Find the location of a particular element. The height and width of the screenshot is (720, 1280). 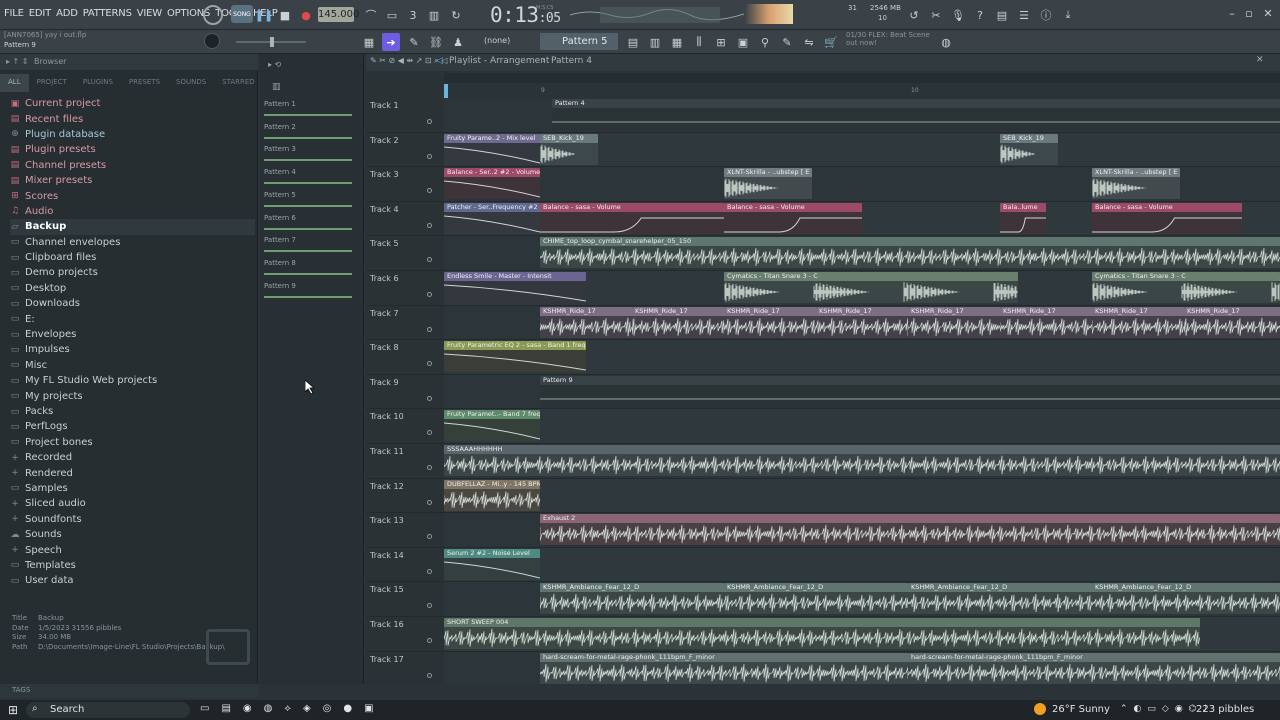

menu-item-file: FILE is located at coordinates (14, 13).